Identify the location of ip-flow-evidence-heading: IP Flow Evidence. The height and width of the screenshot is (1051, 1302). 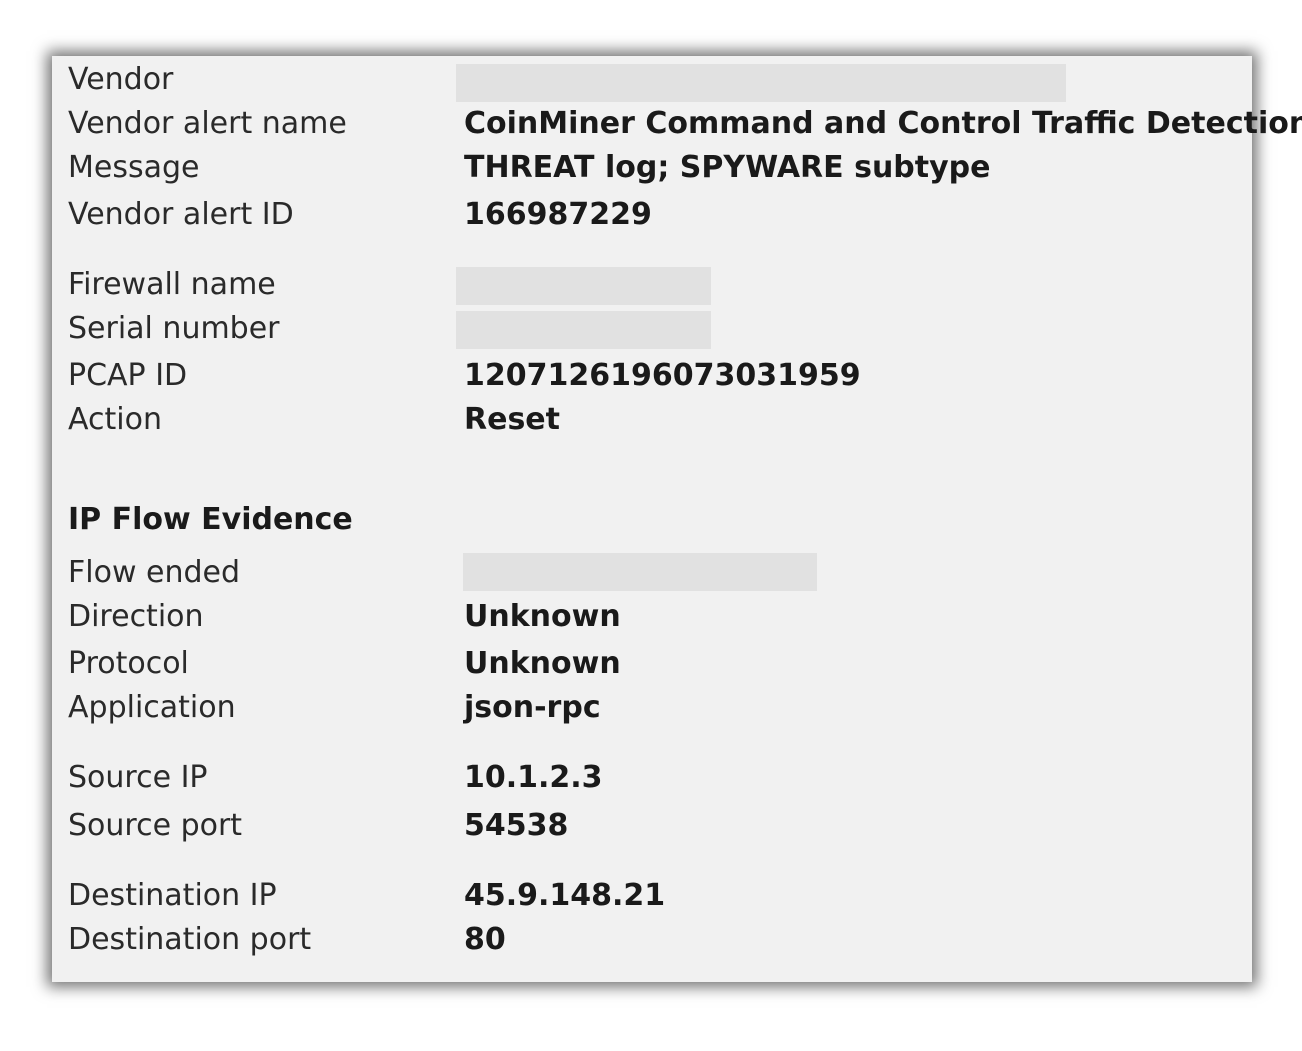
(210, 519).